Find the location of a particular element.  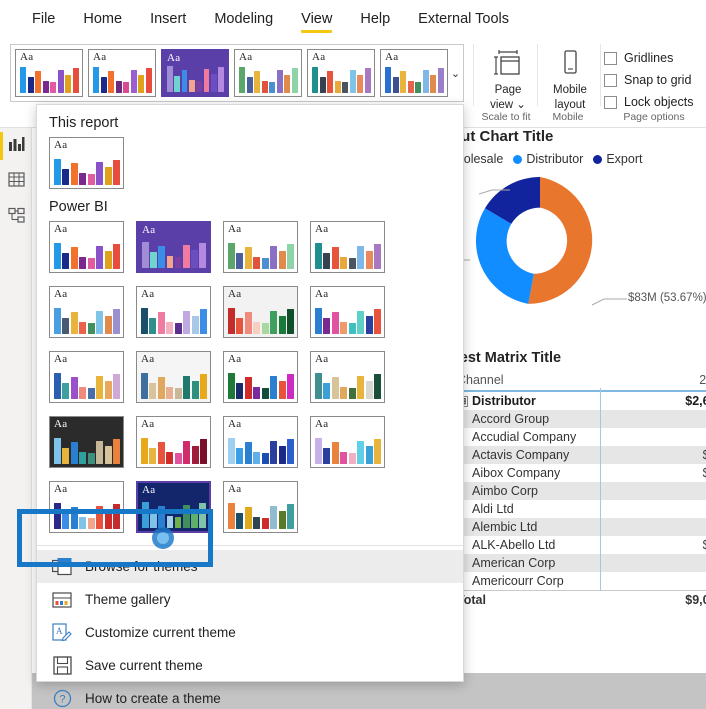

power-bi-theme-default: Aa is located at coordinates (86, 247).